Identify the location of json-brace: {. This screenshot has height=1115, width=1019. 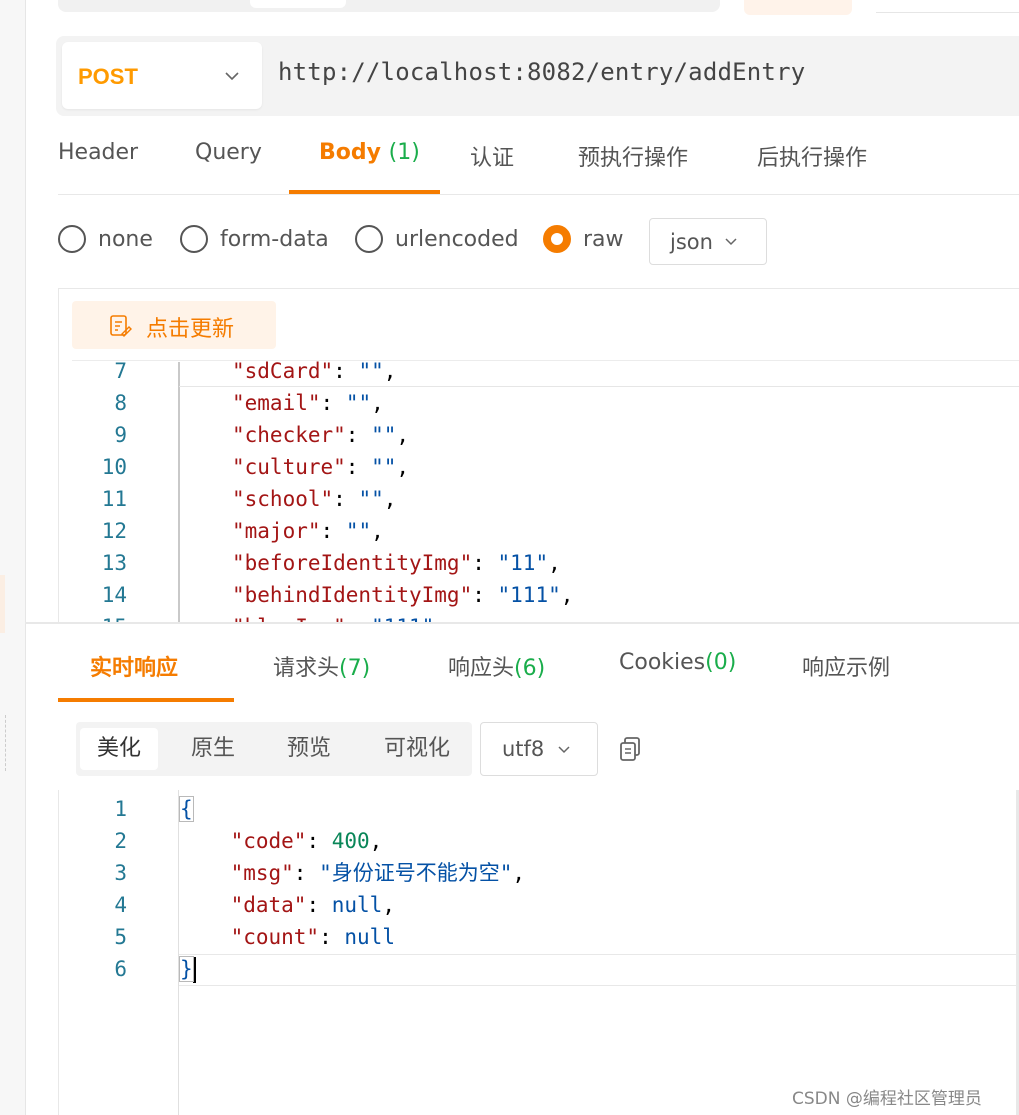
(186, 809).